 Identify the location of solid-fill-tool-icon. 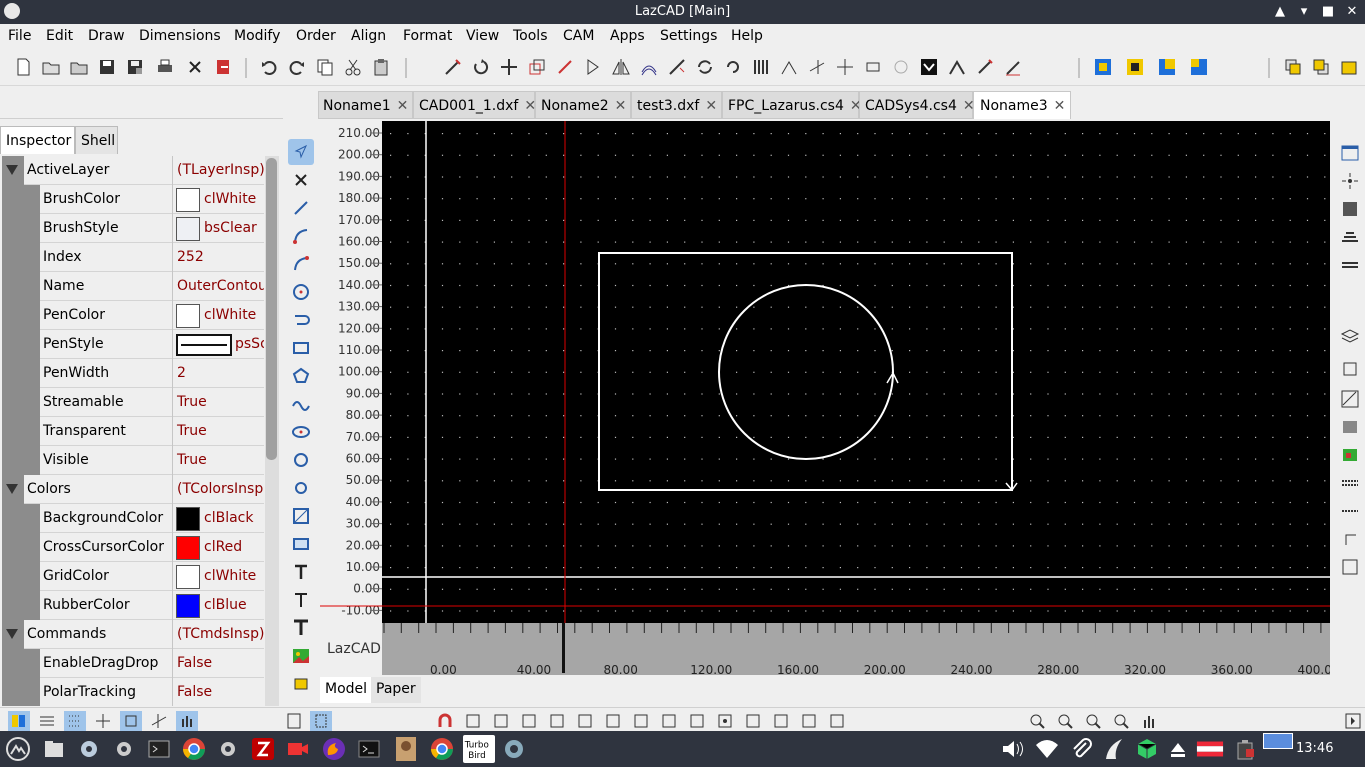
(301, 544).